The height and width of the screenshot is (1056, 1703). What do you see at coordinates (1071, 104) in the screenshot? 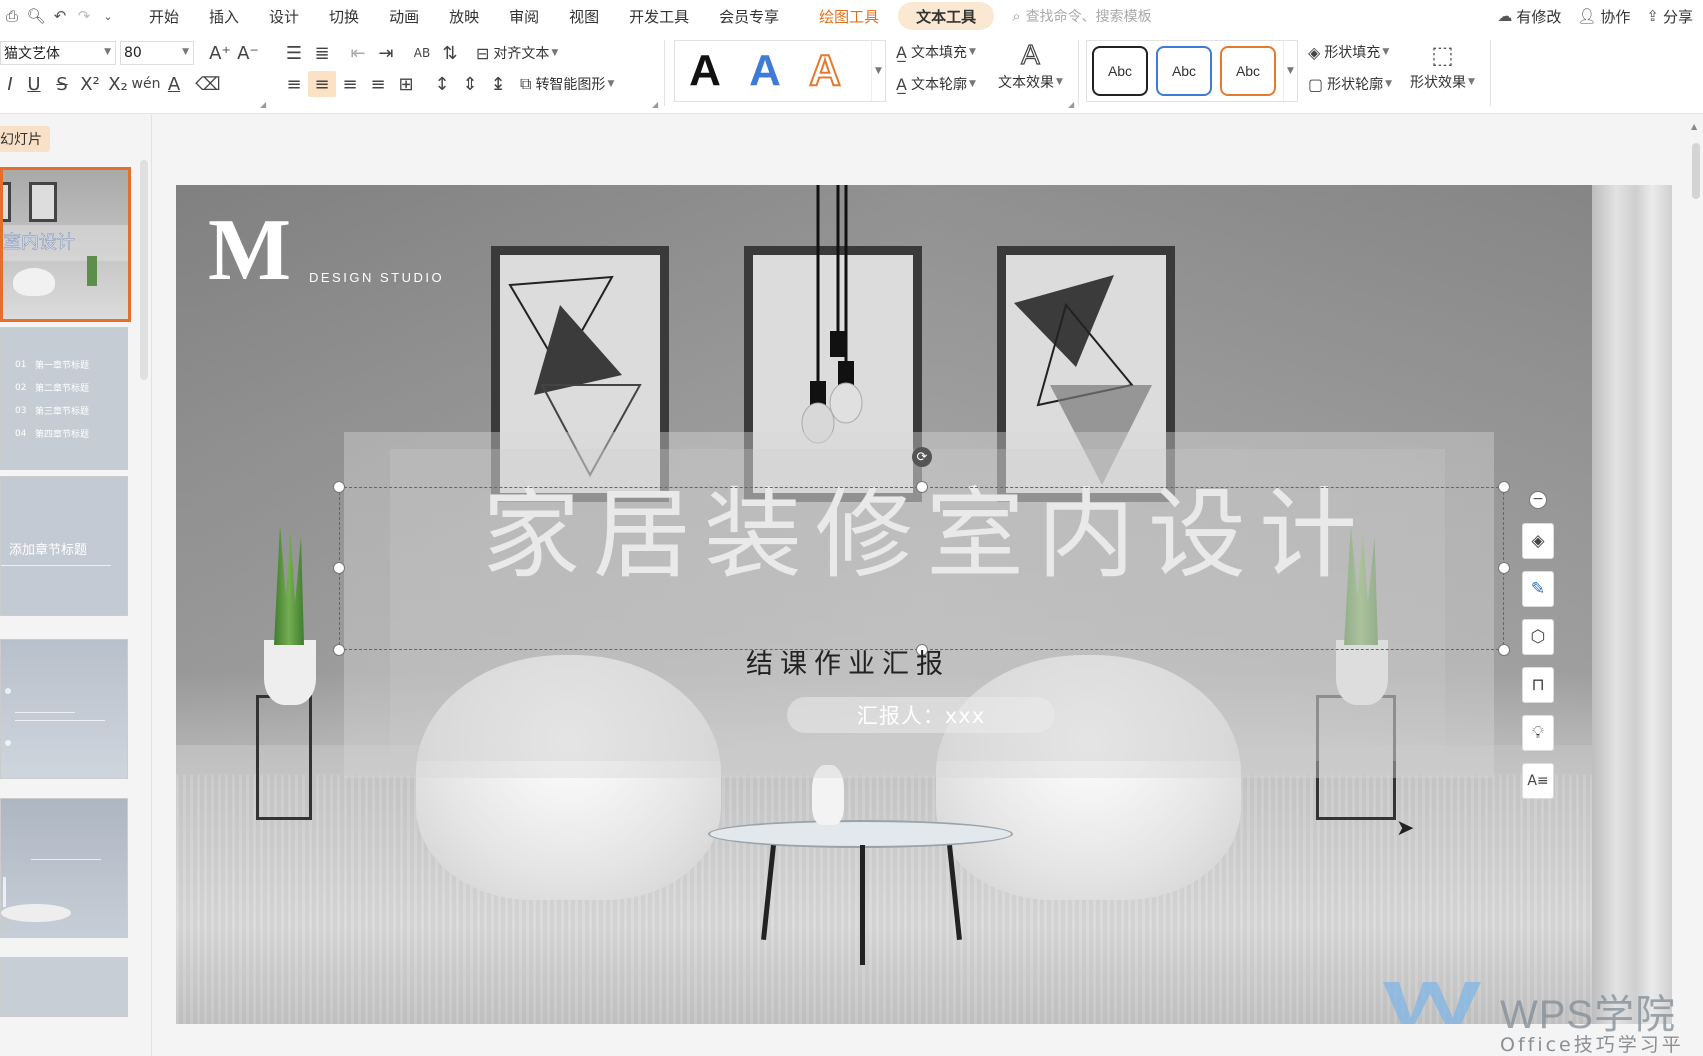
I see `text-dialog-launcher-icon: ◢` at bounding box center [1071, 104].